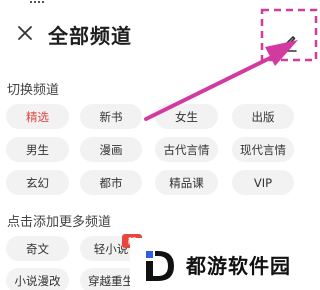  I want to click on watermark-text: 都游软件园, so click(238, 266).